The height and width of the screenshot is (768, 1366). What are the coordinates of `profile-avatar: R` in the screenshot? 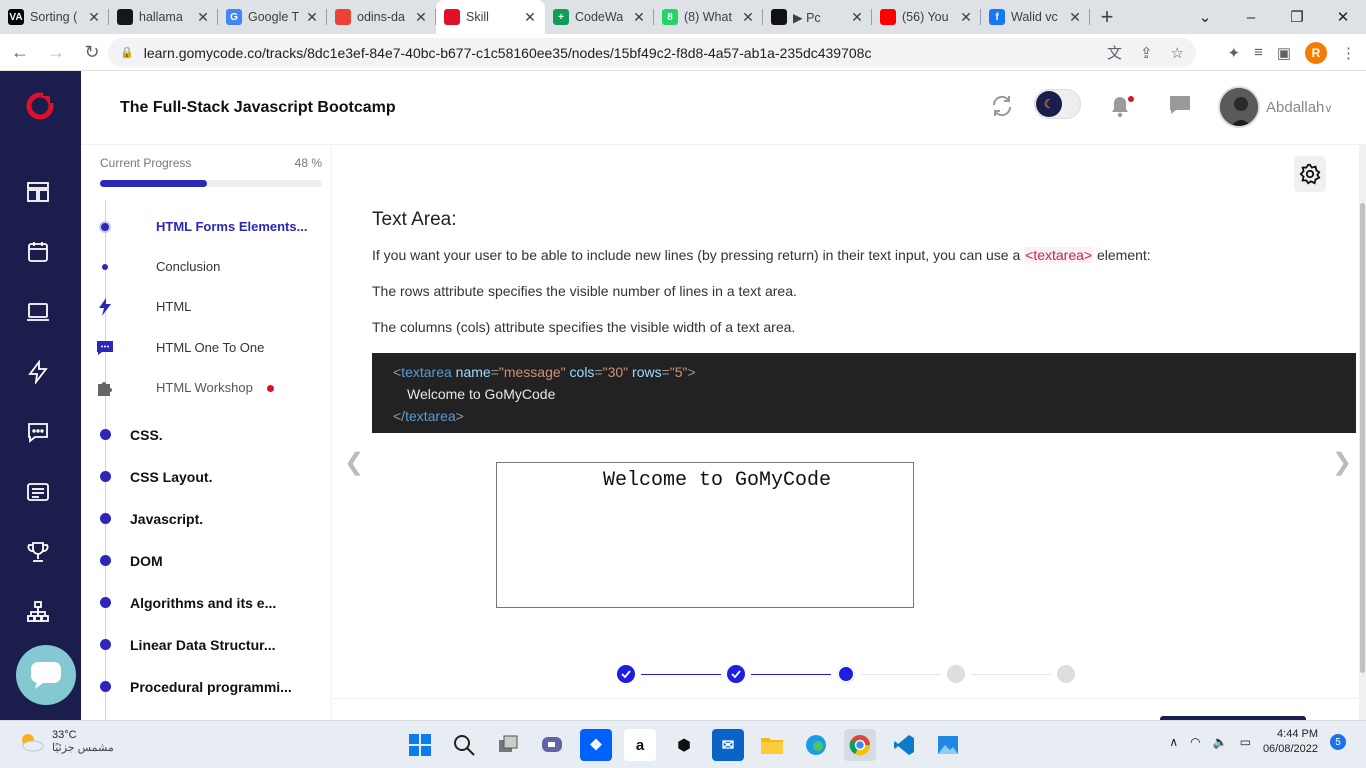 It's located at (1316, 52).